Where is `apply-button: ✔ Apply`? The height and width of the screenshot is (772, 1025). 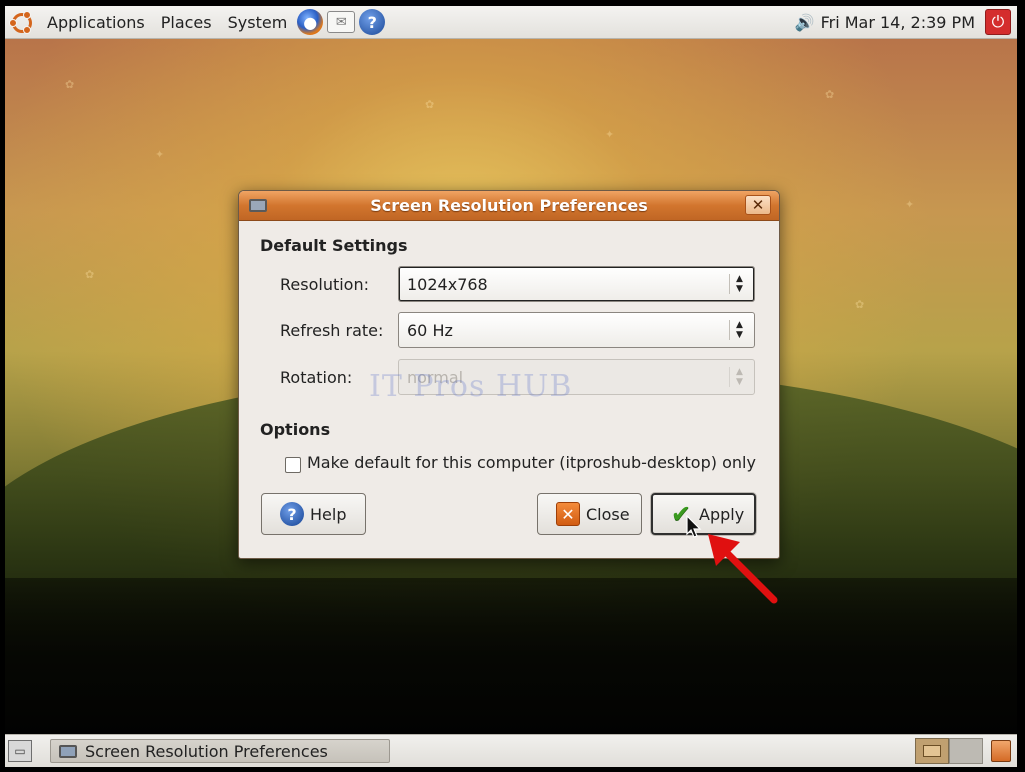 apply-button: ✔ Apply is located at coordinates (703, 514).